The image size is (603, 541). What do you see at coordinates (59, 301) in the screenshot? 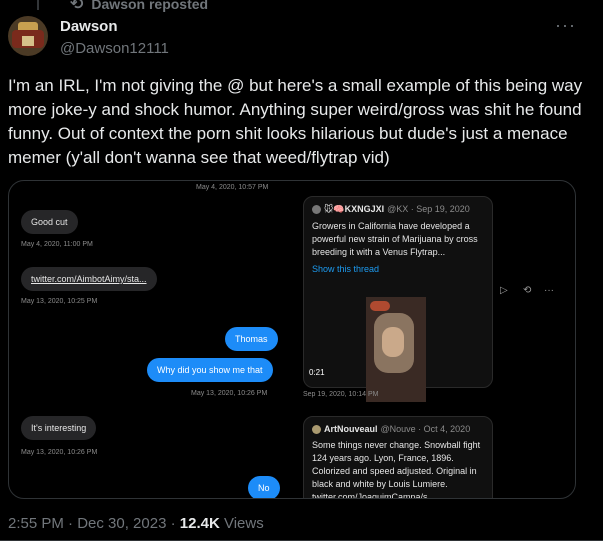
I see `timestamp: May 13, 2020, 10:25 PM` at bounding box center [59, 301].